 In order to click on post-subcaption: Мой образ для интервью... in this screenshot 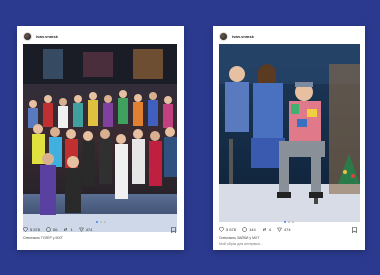, I will do `click(241, 244)`.